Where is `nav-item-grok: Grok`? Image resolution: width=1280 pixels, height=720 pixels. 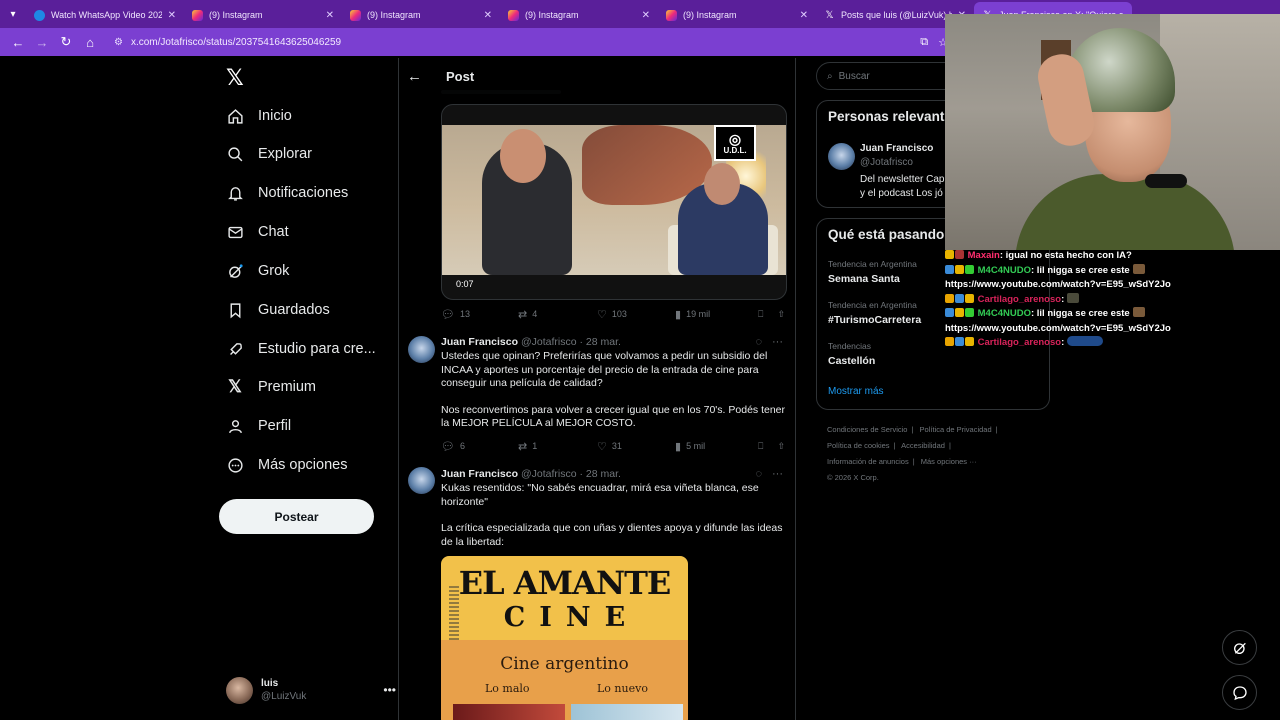
nav-item-grok: Grok is located at coordinates (257, 271).